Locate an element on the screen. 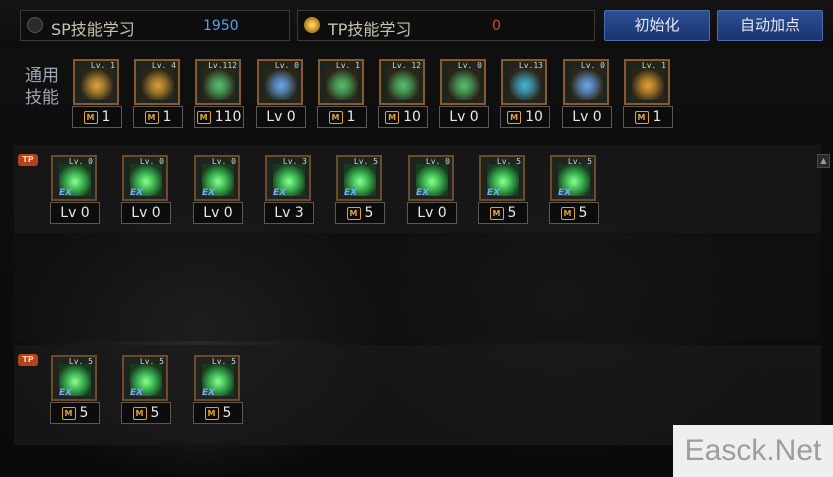 The image size is (833, 477). skill-slot: Lv. 4 M1 is located at coordinates (158, 93).